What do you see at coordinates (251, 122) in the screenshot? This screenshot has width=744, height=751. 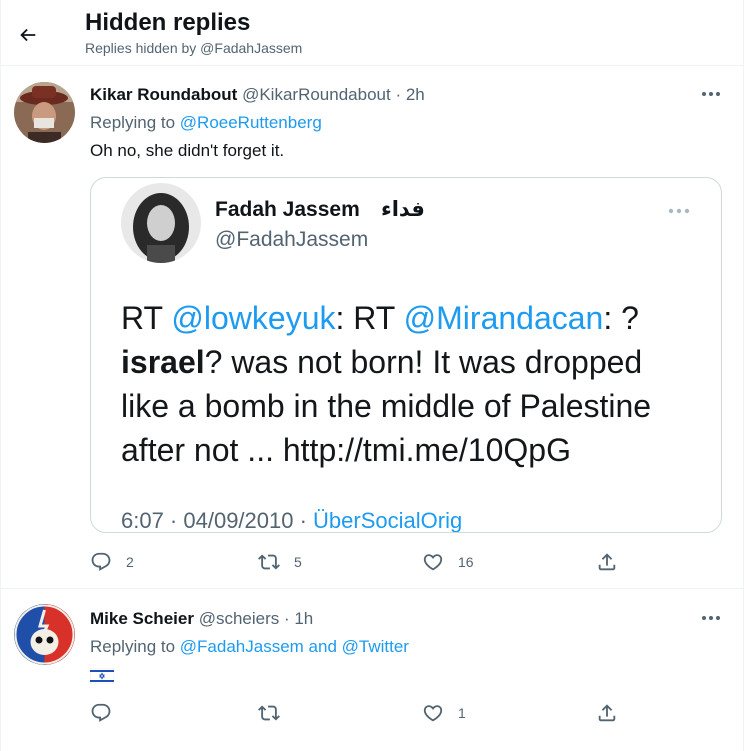 I see `replying-to-link: @RoeeRuttenberg` at bounding box center [251, 122].